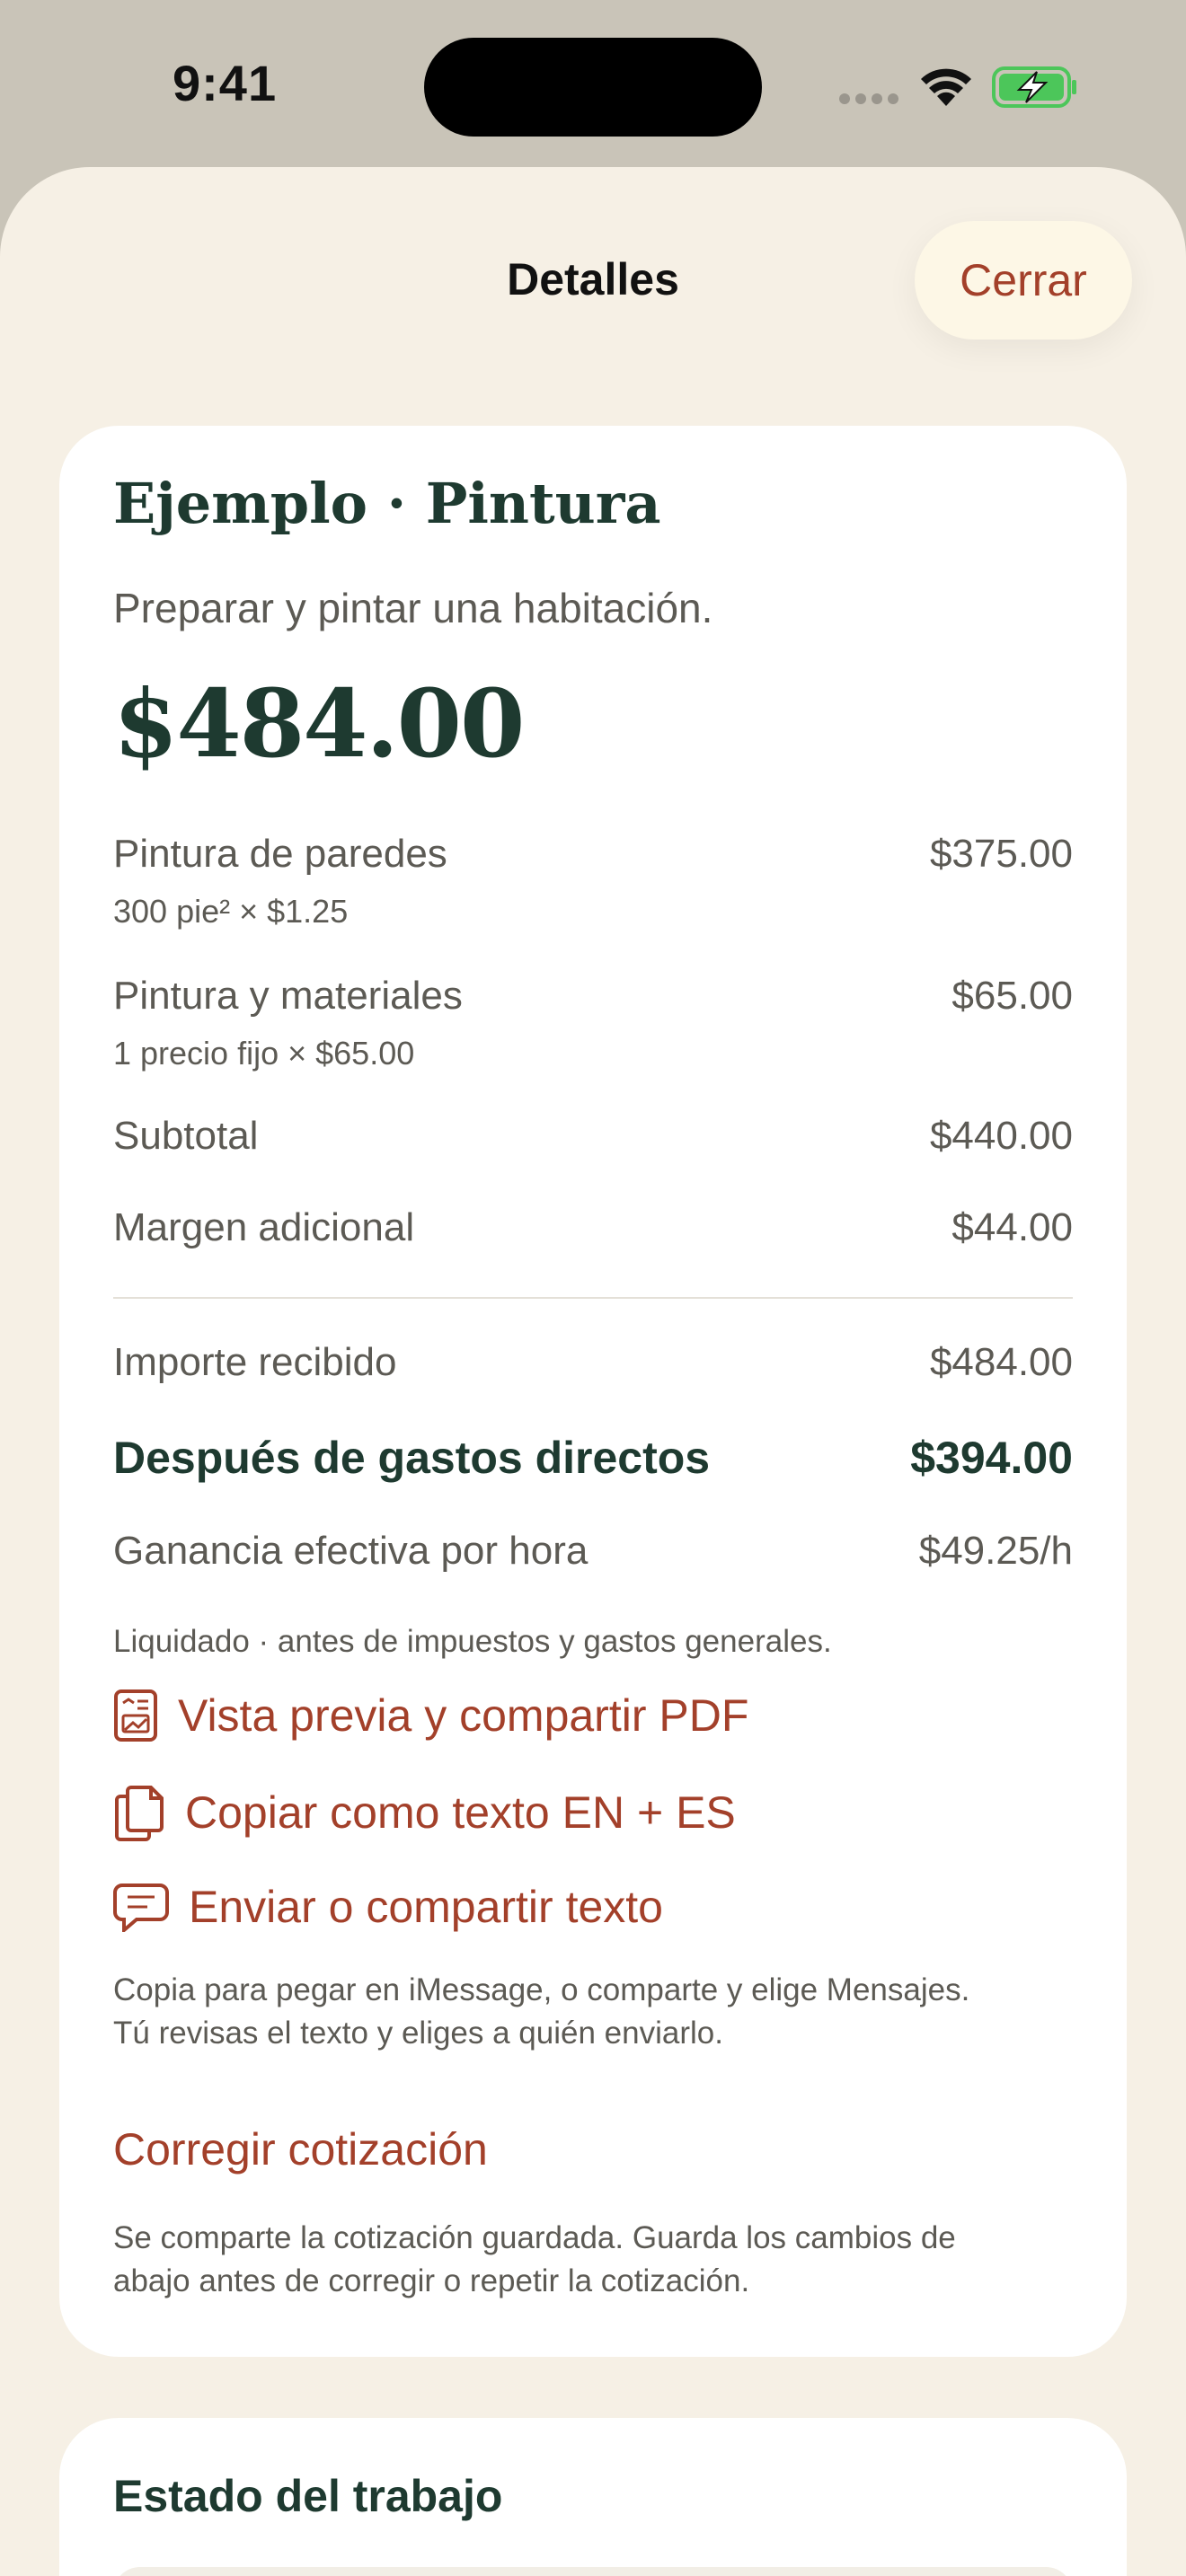  Describe the element at coordinates (1023, 280) in the screenshot. I see `close-button: Cerrar` at that location.